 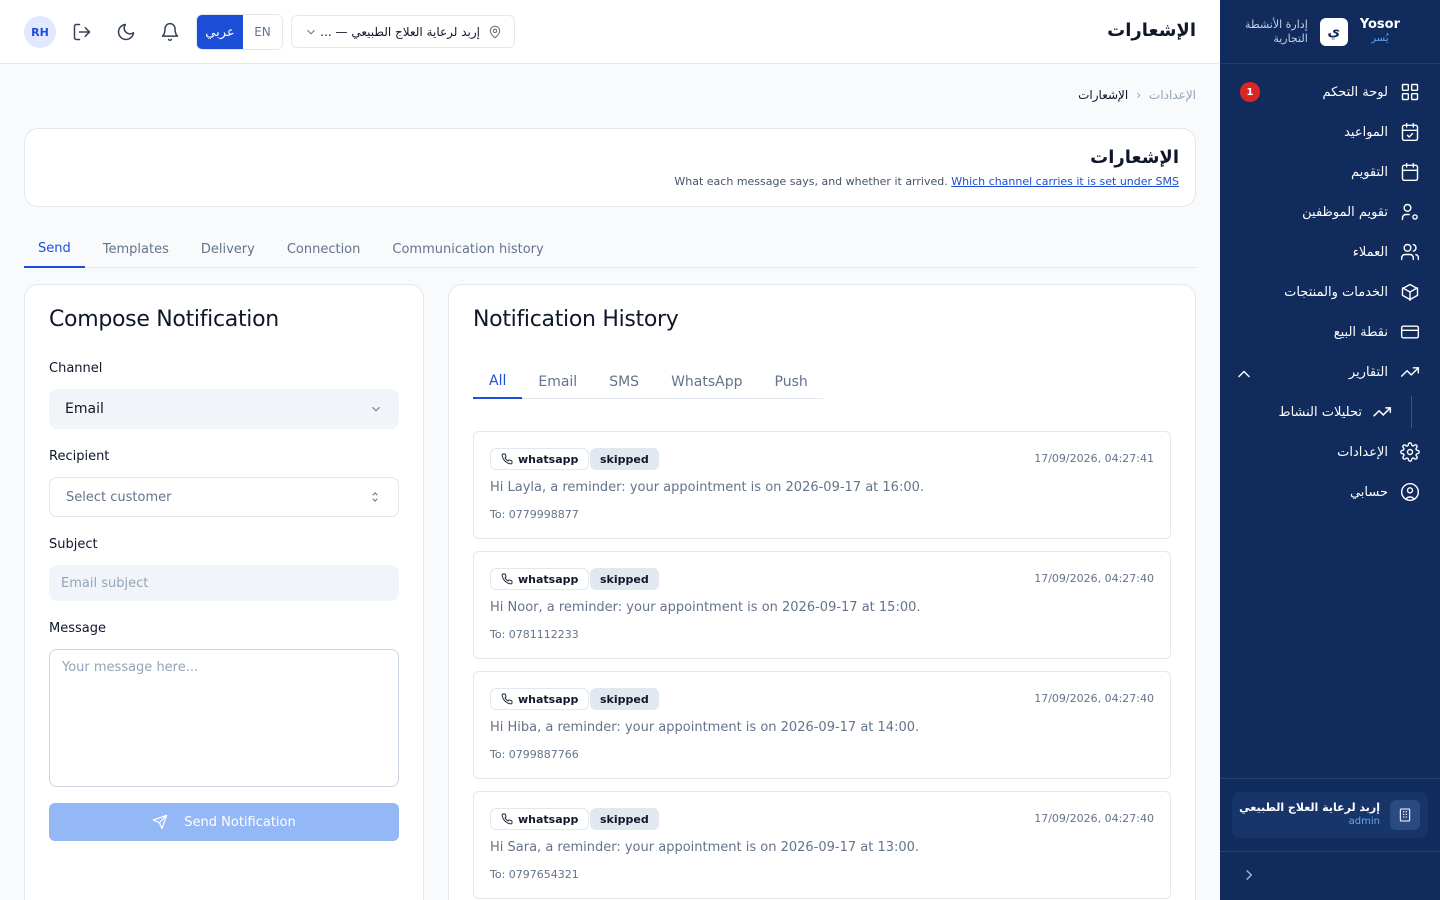 I want to click on sidebar-item-customers: العملاء, so click(x=1330, y=252).